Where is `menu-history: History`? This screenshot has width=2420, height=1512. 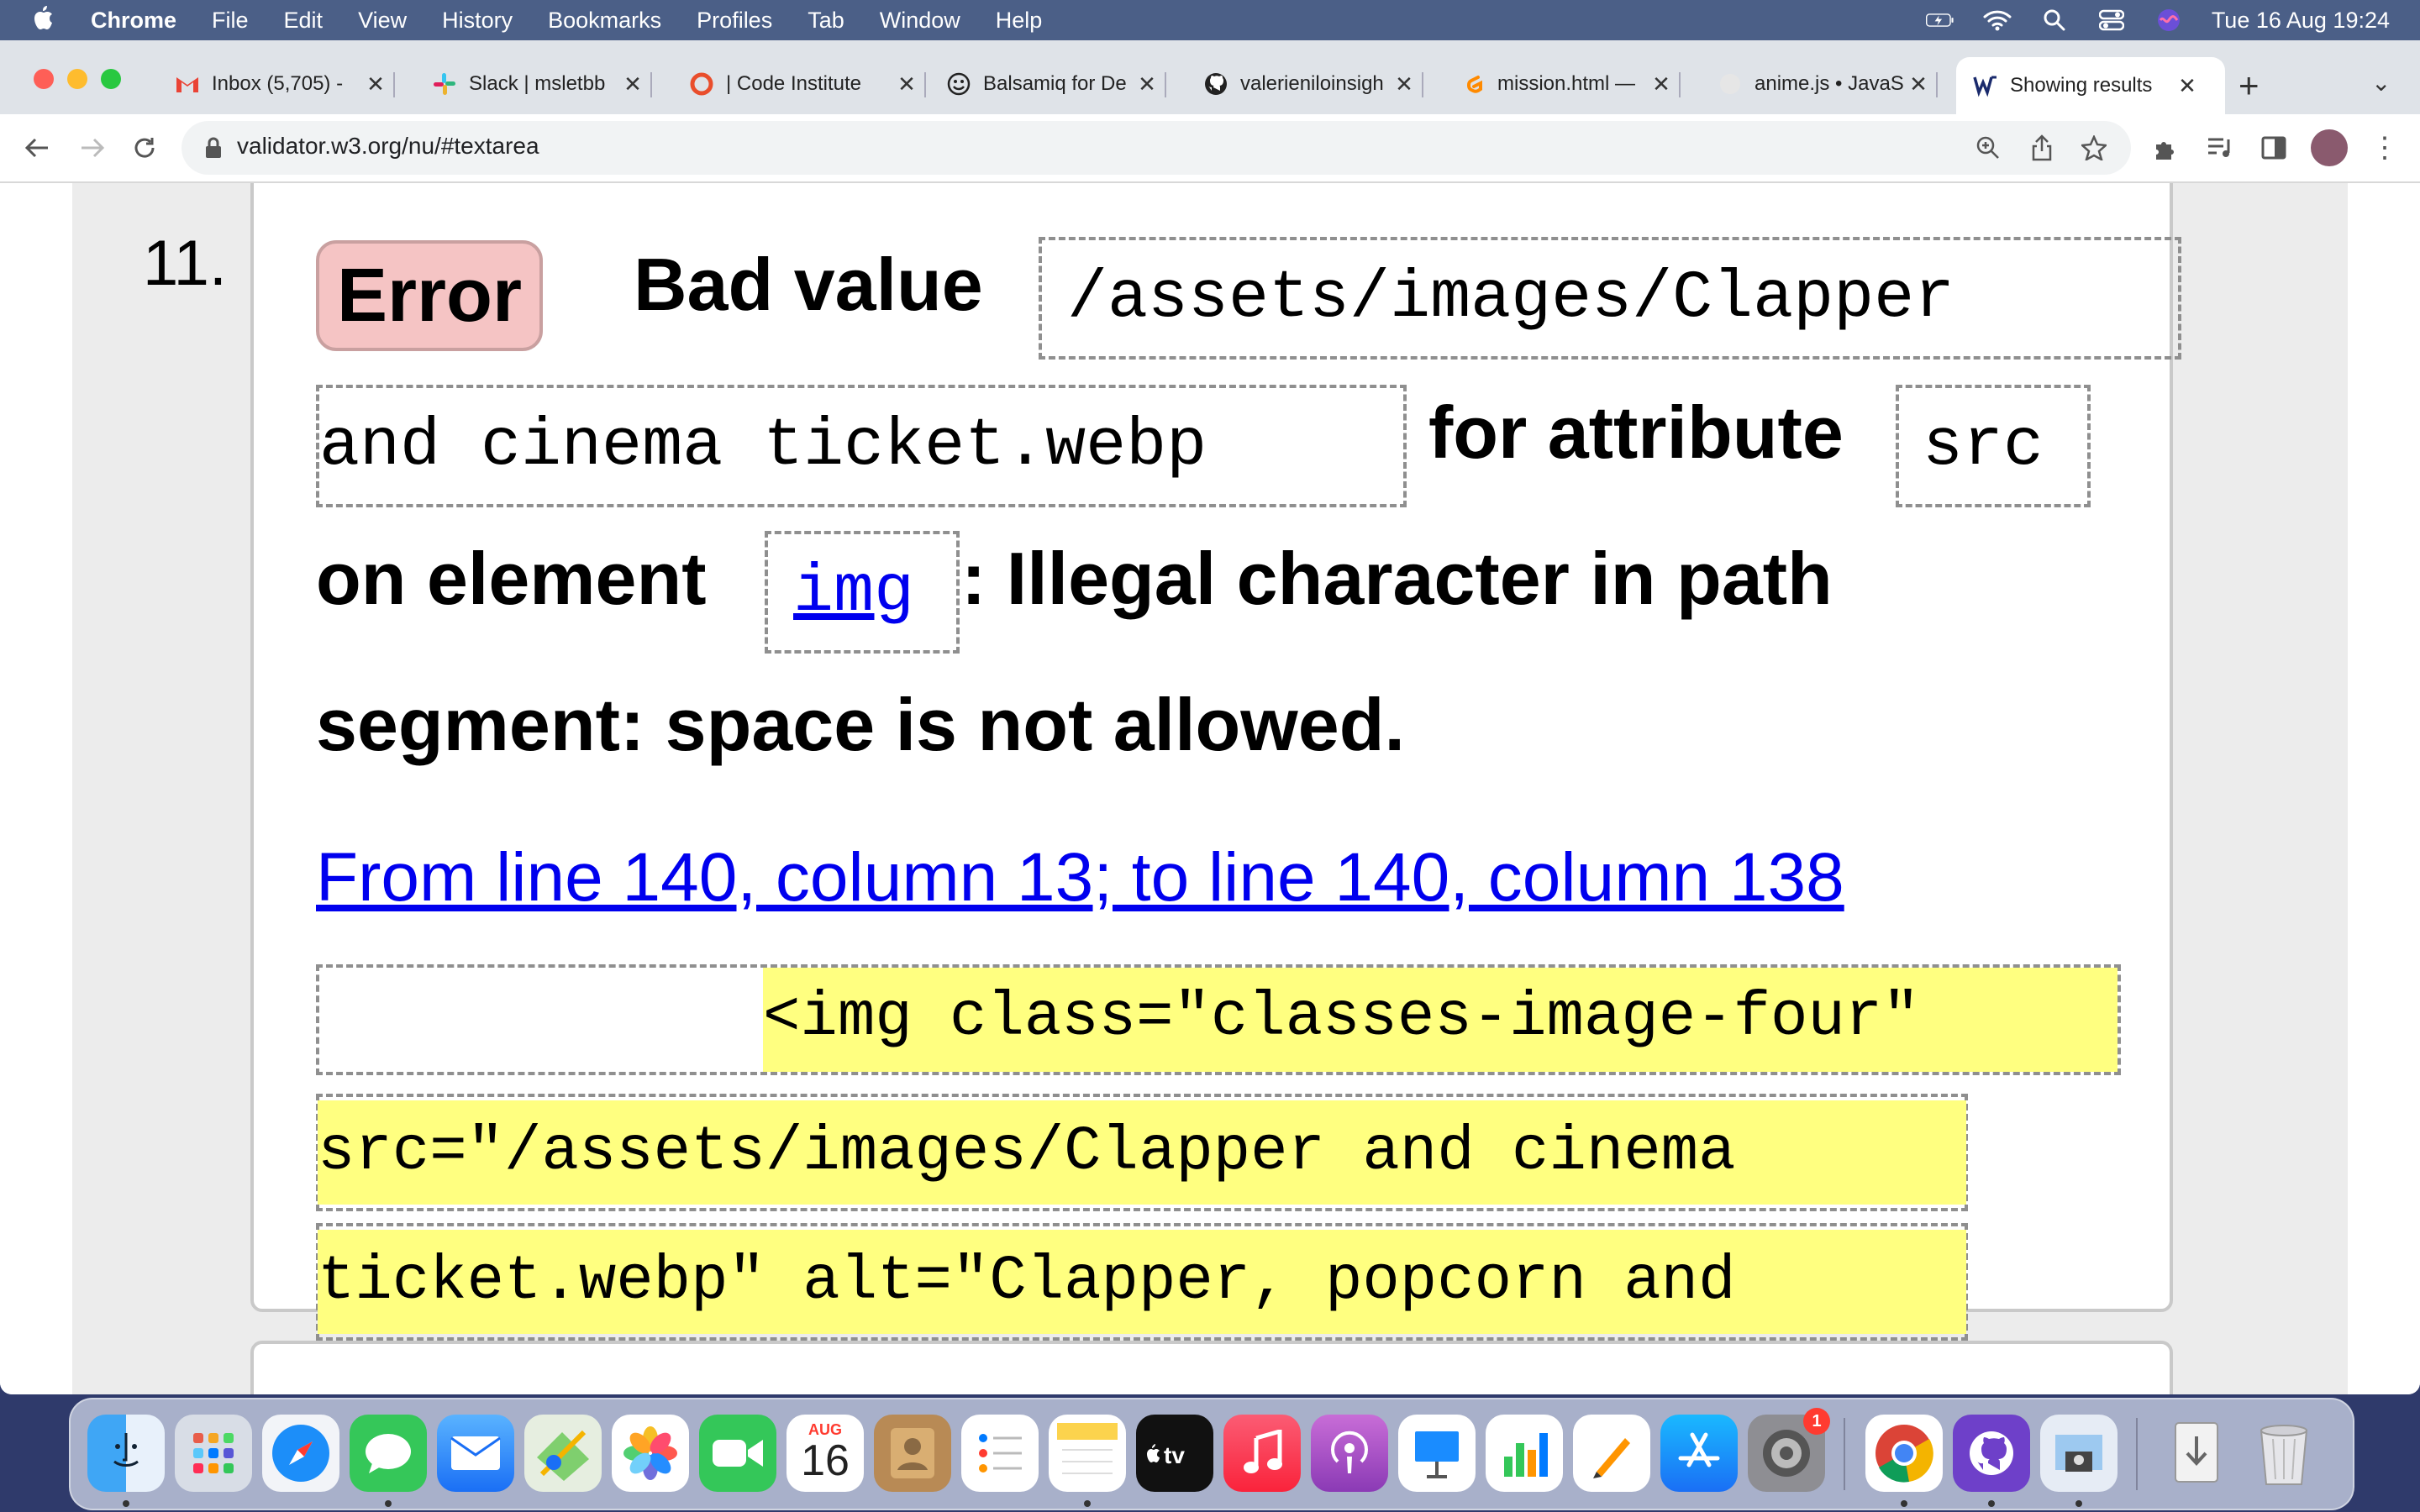
menu-history: History is located at coordinates (478, 21).